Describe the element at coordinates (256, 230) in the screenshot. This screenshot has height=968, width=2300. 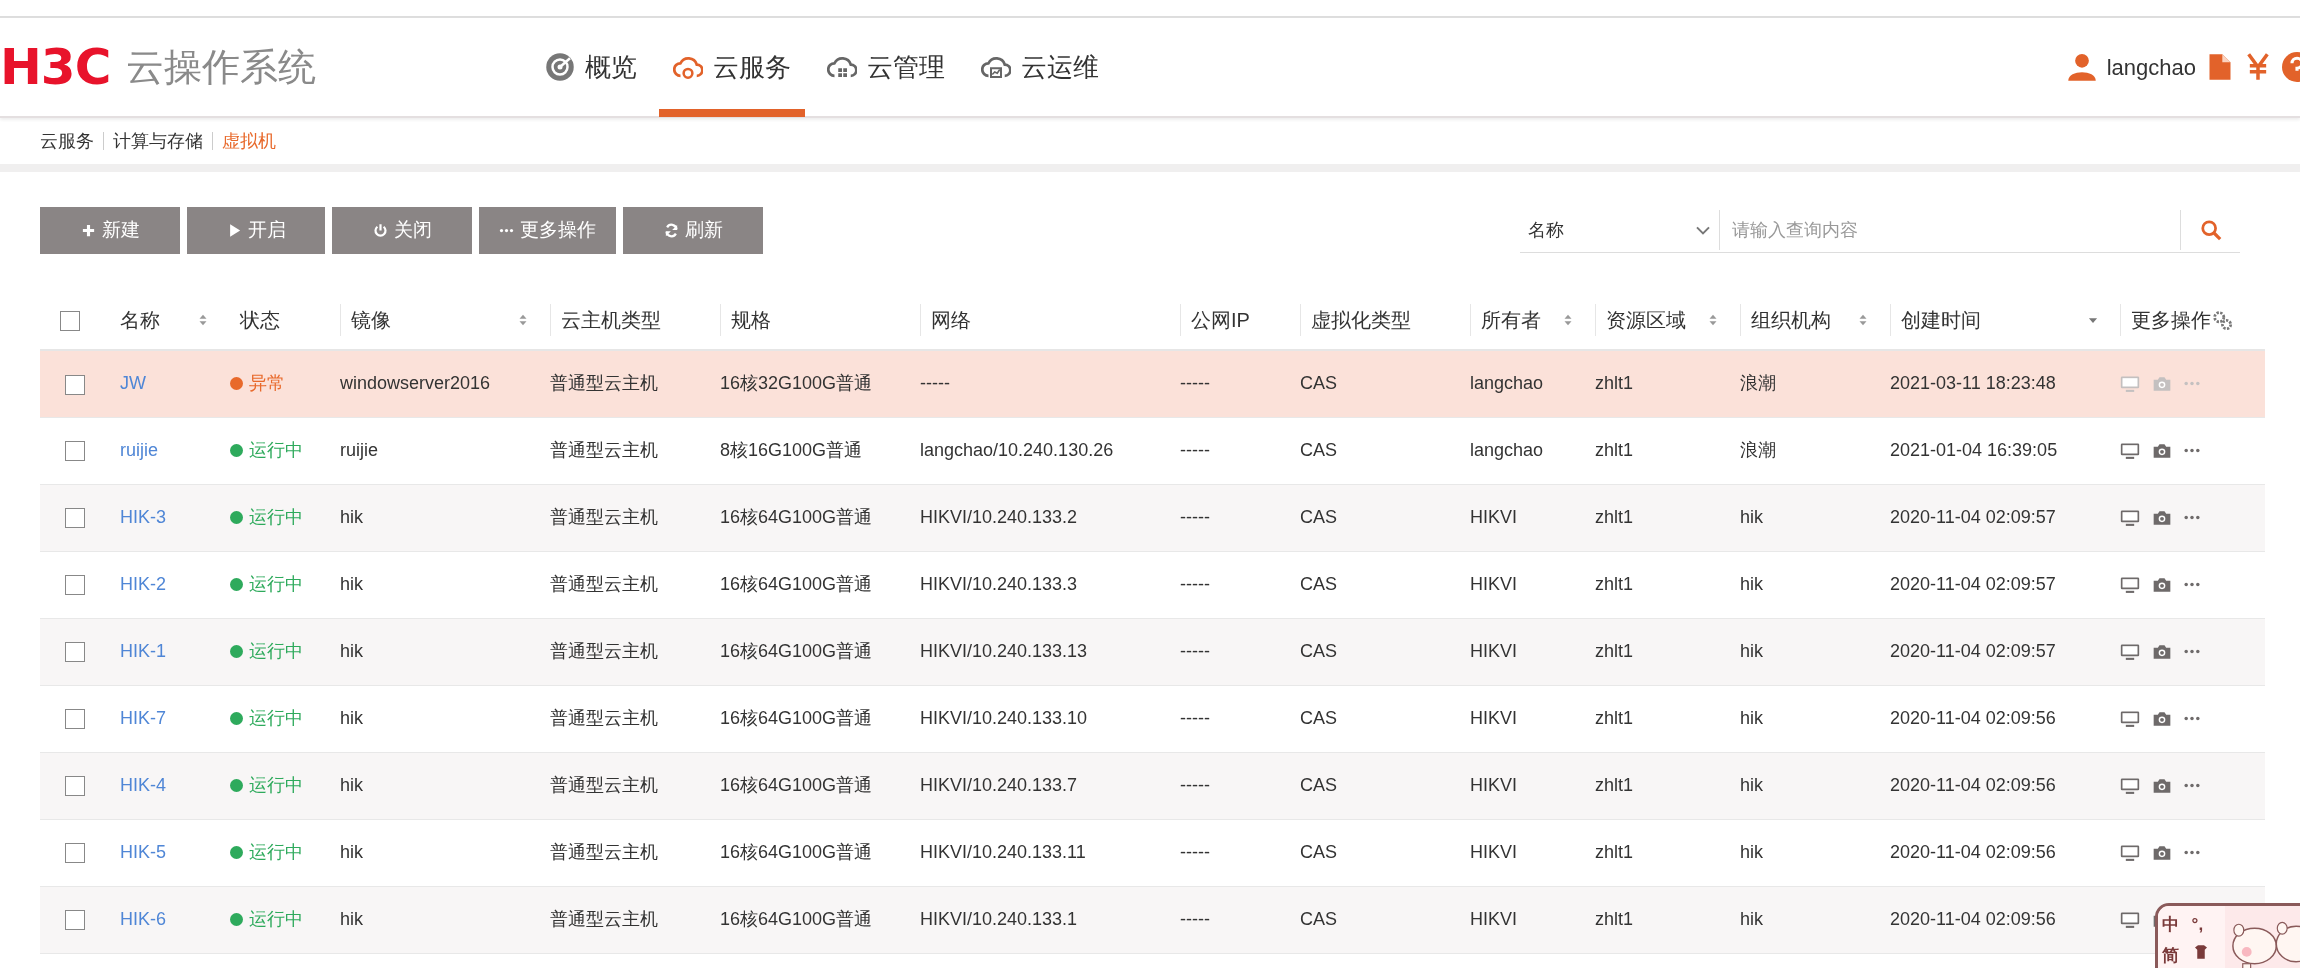
I see `toolbar-button: 开启` at that location.